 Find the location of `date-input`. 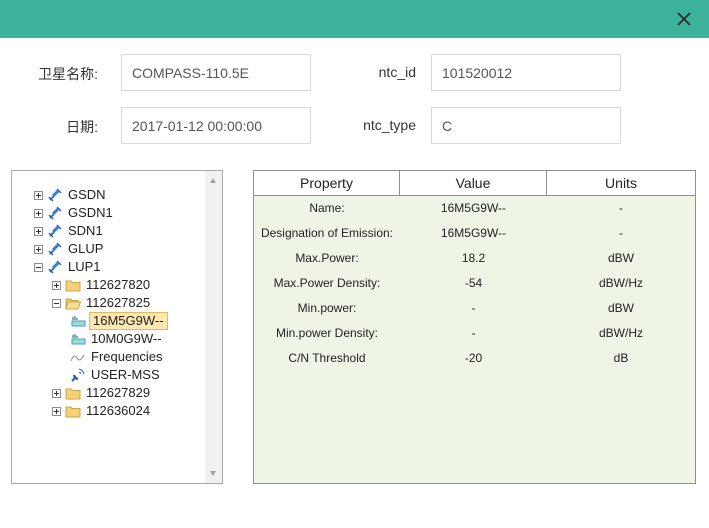

date-input is located at coordinates (216, 125).